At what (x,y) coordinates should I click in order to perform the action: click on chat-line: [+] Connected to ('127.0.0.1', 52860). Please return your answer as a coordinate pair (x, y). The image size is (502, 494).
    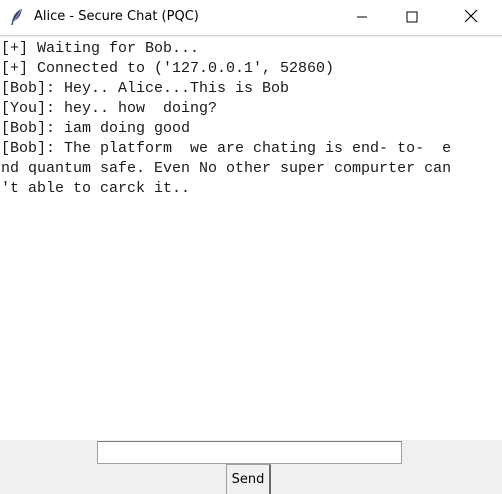
    Looking at the image, I should click on (168, 68).